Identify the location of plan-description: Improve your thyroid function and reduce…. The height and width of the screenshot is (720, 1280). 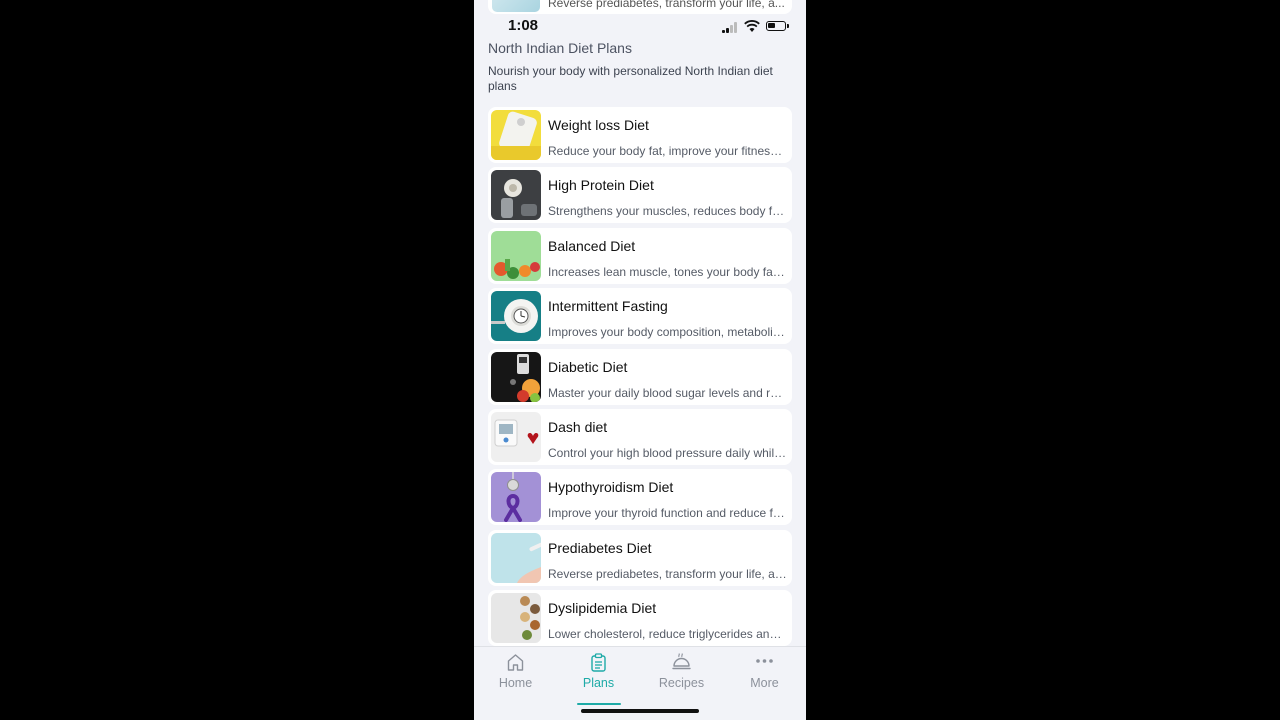
(668, 513).